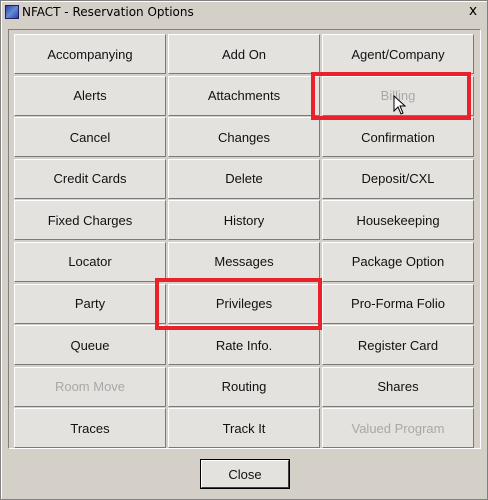 This screenshot has width=488, height=500. I want to click on close-button: Close, so click(245, 474).